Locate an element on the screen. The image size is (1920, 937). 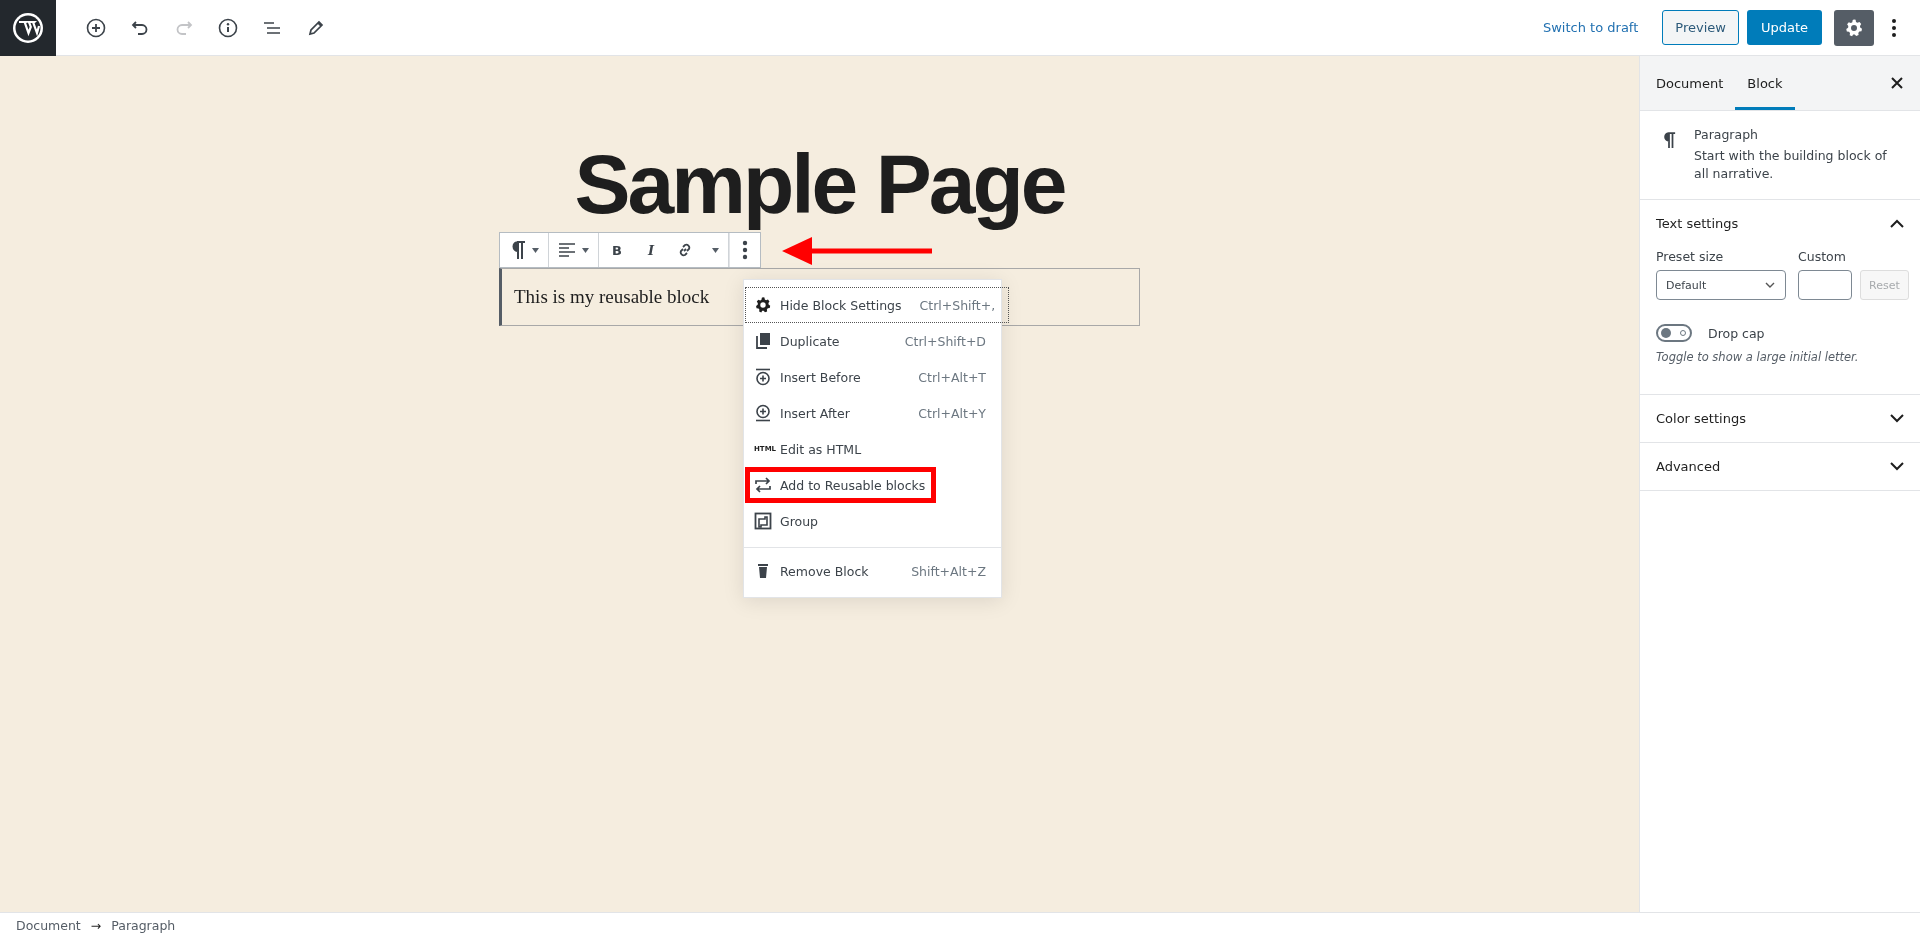
menu-item: Insert After Ctrl+Alt+Y is located at coordinates (872, 413).